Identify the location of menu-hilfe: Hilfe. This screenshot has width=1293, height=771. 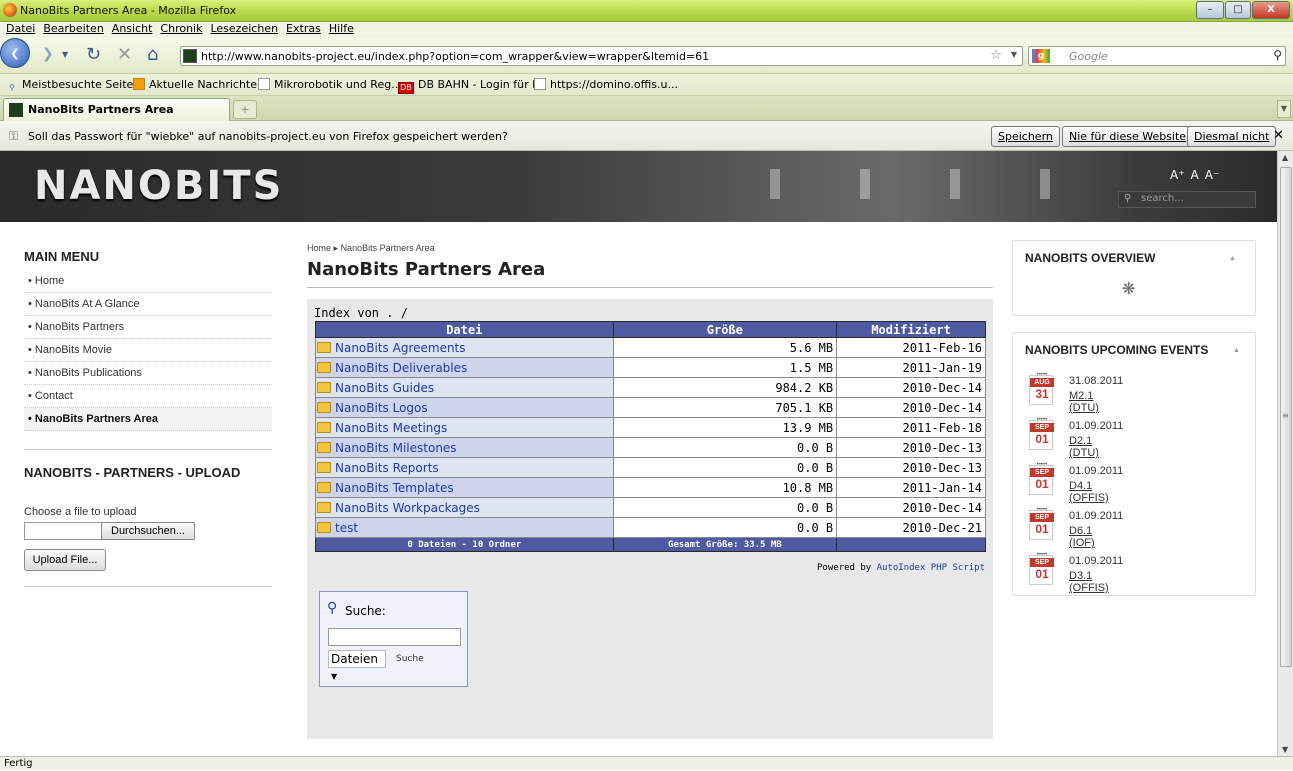
(341, 28).